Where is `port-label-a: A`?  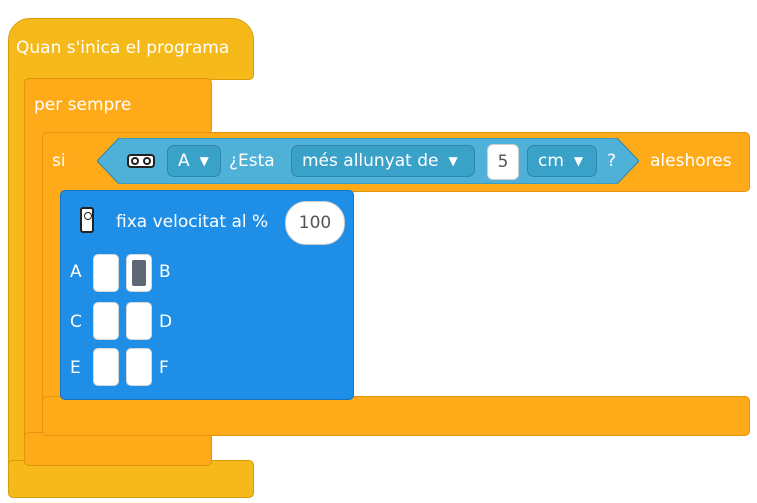
port-label-a: A is located at coordinates (76, 272).